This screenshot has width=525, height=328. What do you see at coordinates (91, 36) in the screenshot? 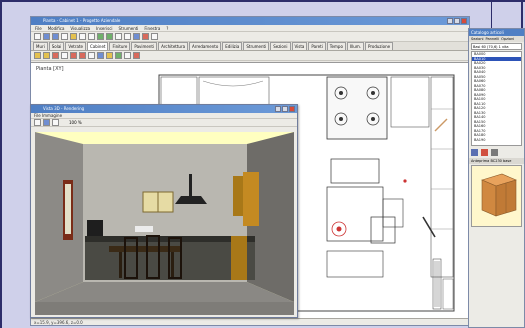
I see `paste-icon` at bounding box center [91, 36].